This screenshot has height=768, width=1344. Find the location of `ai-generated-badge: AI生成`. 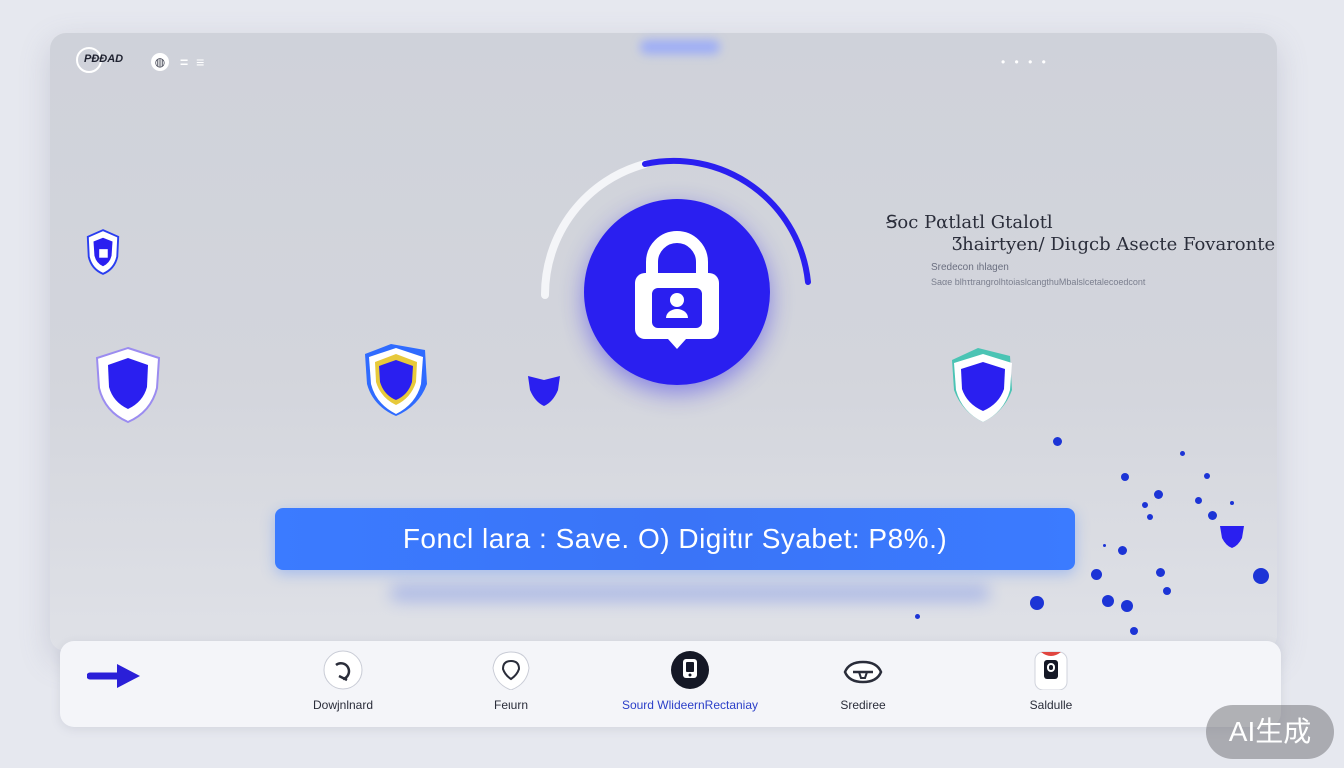

ai-generated-badge: AI生成 is located at coordinates (1270, 732).